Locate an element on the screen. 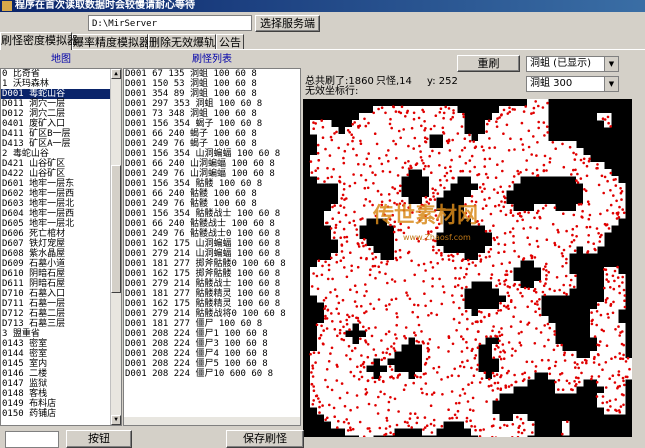 This screenshot has width=645, height=448. spawn-list-row: D001 156 354 蝎子 100 60 8 is located at coordinates (212, 124).